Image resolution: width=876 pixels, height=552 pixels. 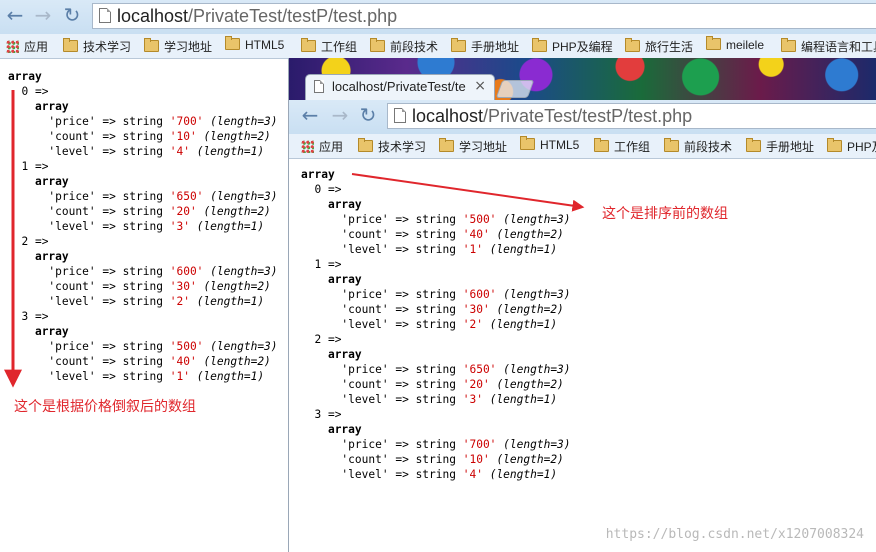 What do you see at coordinates (480, 86) in the screenshot?
I see `close-icon: ×` at bounding box center [480, 86].